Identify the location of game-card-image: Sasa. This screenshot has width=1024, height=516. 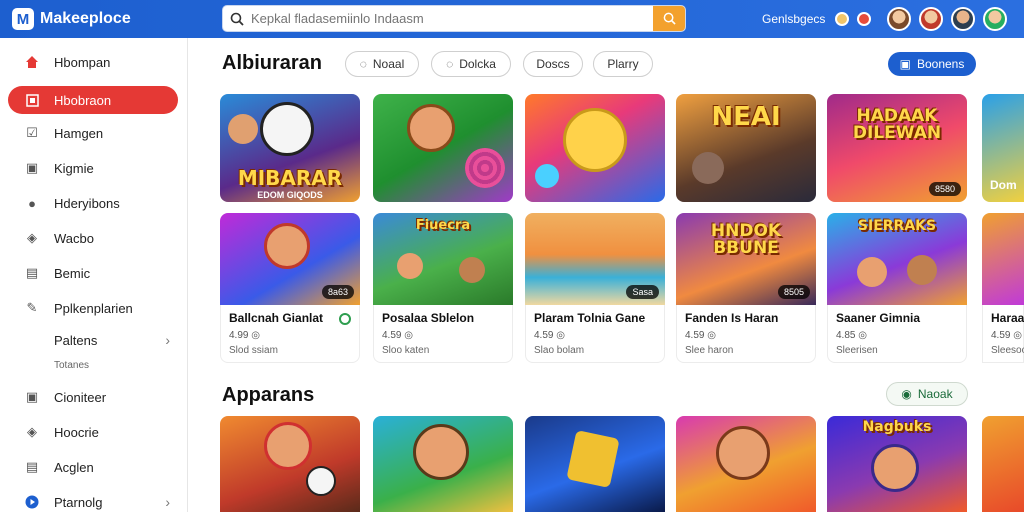
(595, 259).